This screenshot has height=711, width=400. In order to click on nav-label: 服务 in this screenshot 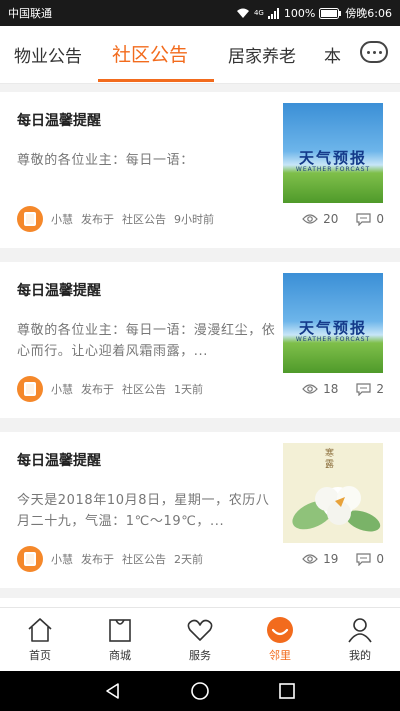, I will do `click(200, 655)`.